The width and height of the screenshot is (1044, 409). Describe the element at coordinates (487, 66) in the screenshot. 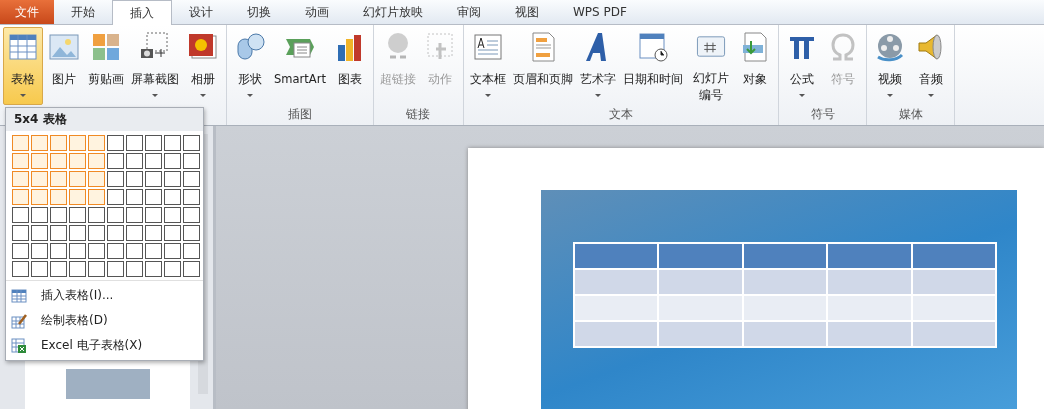

I see `ribbon-button: 文本框` at that location.